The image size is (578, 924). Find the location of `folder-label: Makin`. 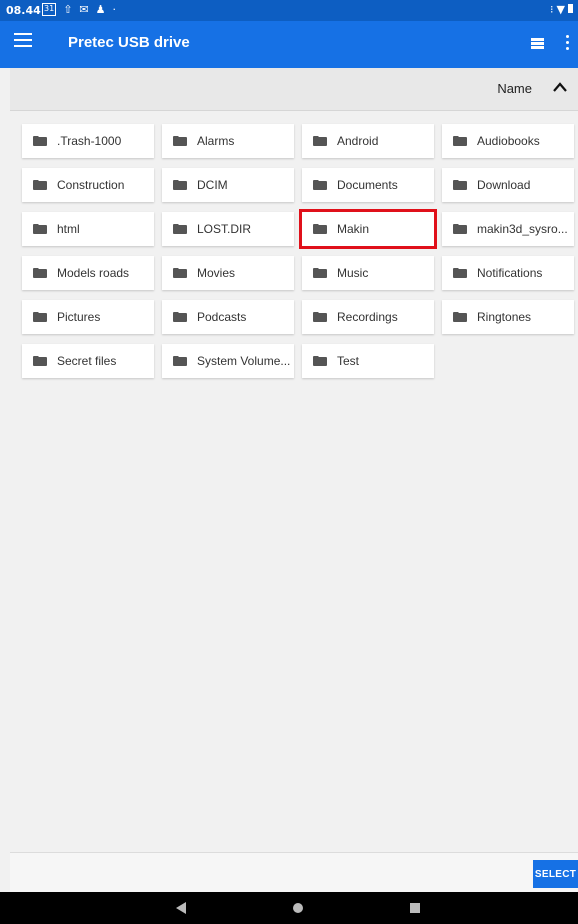

folder-label: Makin is located at coordinates (353, 229).